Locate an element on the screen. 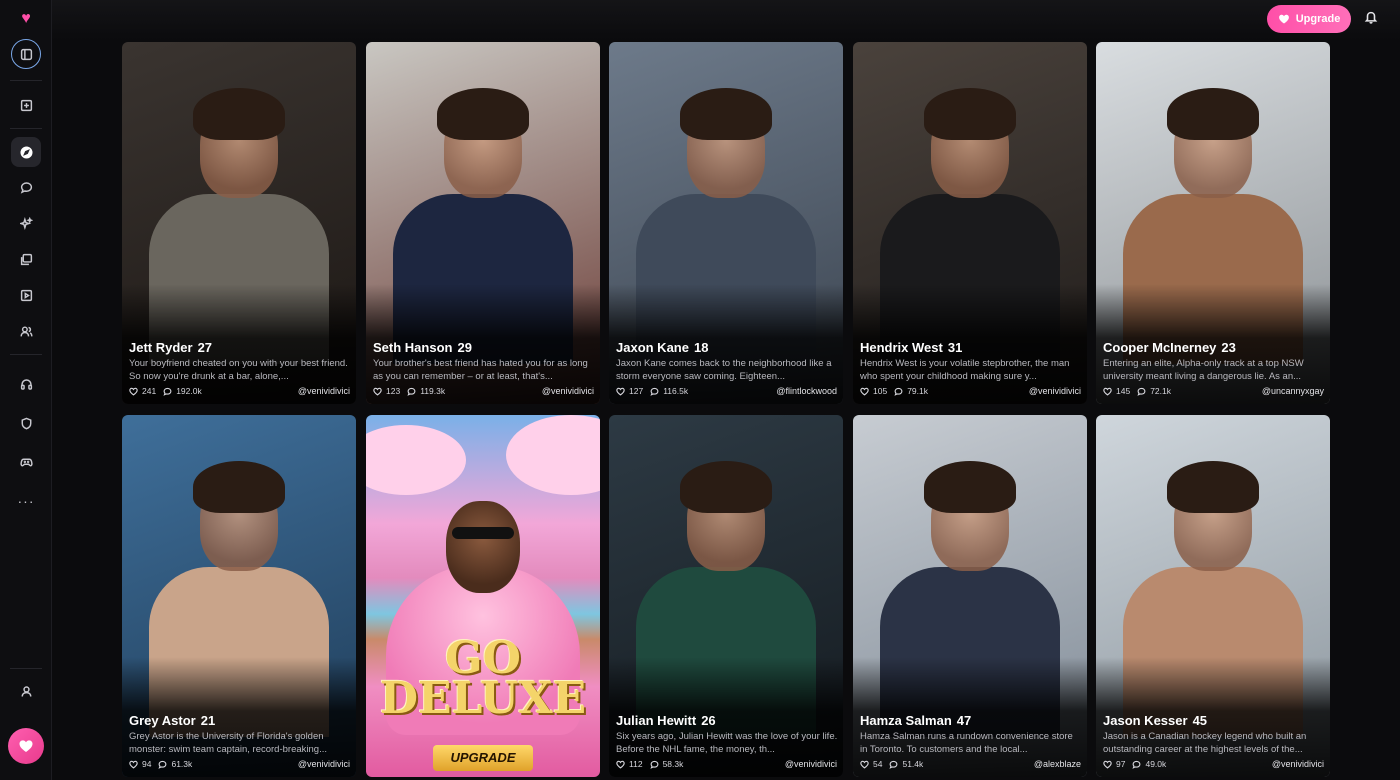 This screenshot has height=780, width=1400. sidebar-item-profile is located at coordinates (26, 691).